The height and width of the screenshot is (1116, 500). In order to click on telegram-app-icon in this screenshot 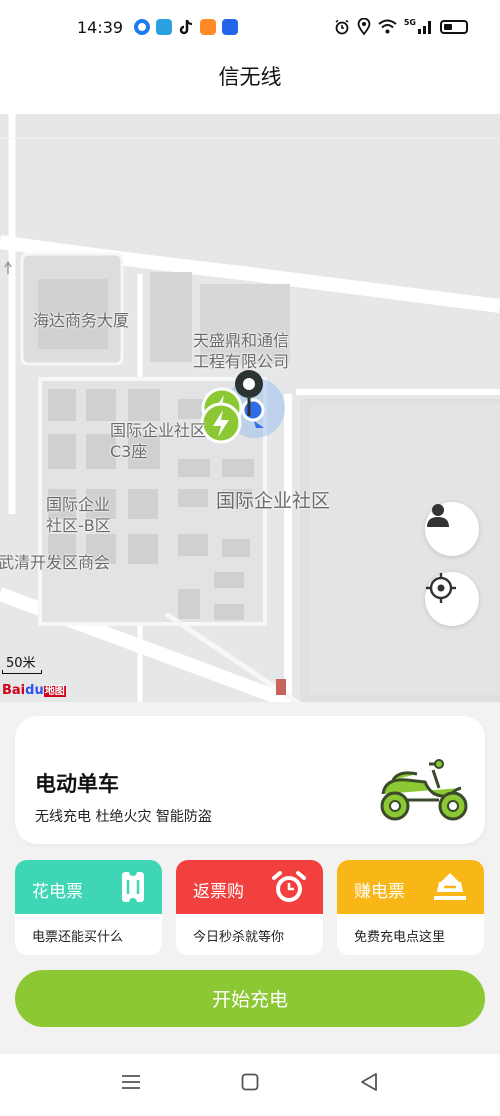, I will do `click(164, 27)`.